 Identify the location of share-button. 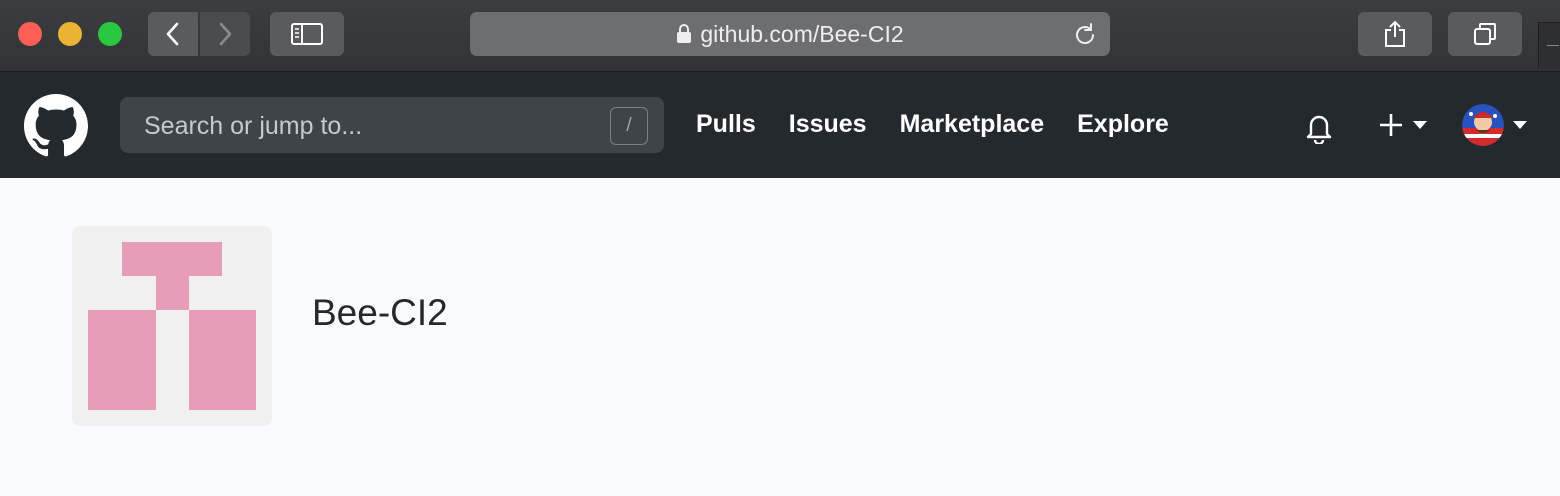
(1395, 34).